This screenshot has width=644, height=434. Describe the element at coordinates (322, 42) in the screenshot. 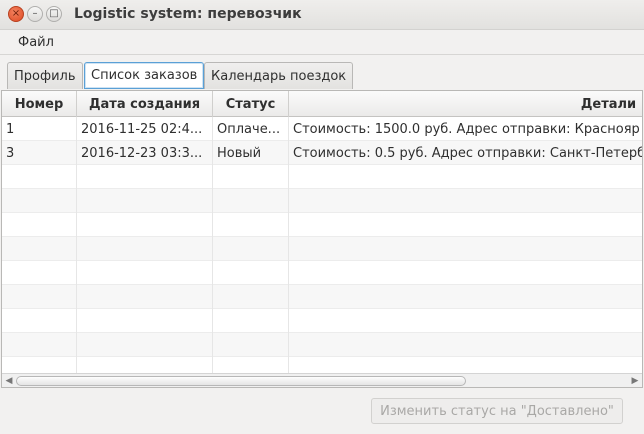

I see `menu-bar: Файл` at that location.